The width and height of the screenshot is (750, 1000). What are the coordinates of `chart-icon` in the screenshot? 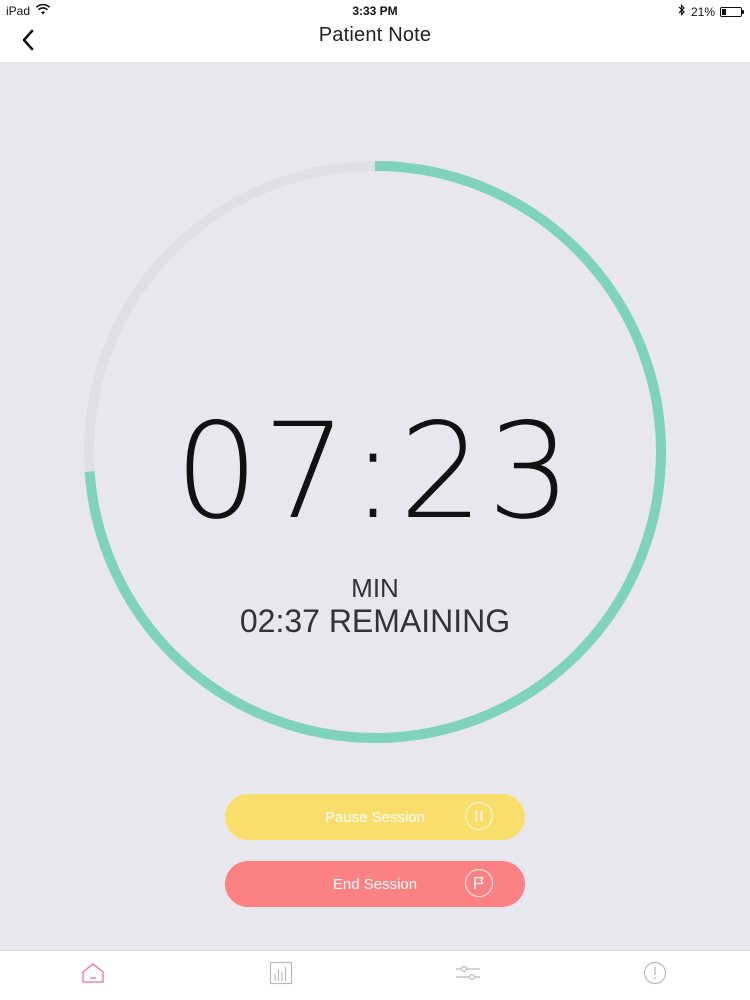 It's located at (281, 975).